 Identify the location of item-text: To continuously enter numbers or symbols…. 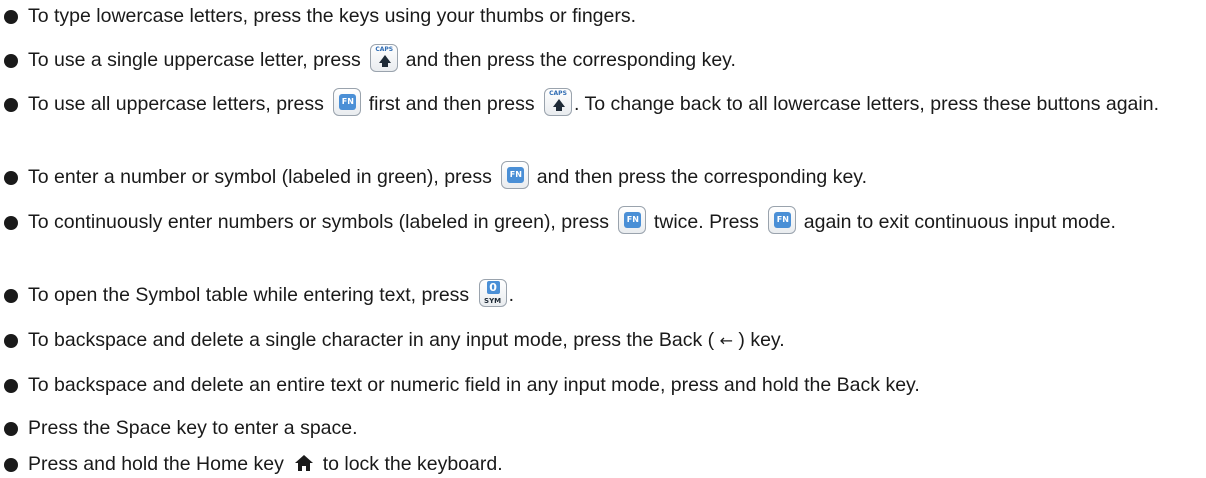
(318, 222).